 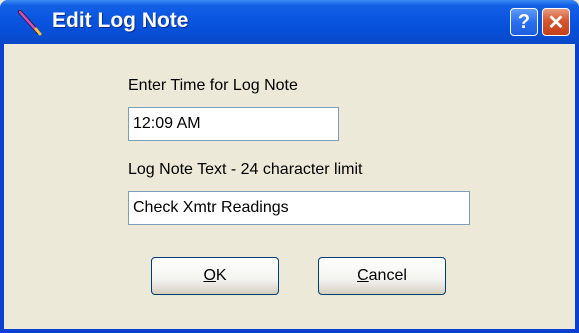 I want to click on ok-button: OK, so click(x=215, y=276).